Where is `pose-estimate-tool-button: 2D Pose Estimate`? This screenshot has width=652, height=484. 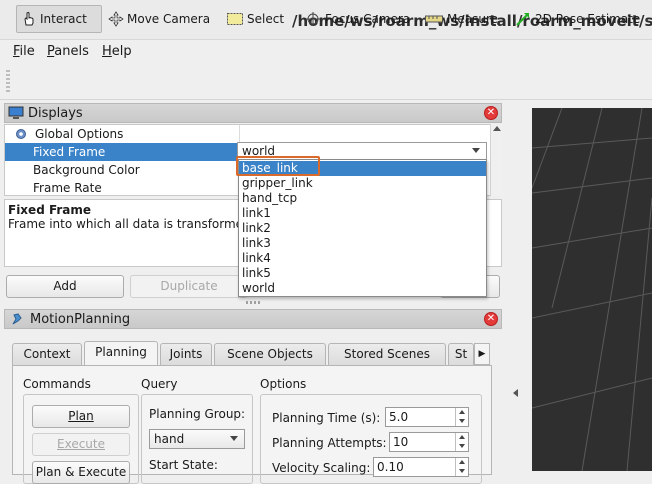 pose-estimate-tool-button: 2D Pose Estimate is located at coordinates (577, 19).